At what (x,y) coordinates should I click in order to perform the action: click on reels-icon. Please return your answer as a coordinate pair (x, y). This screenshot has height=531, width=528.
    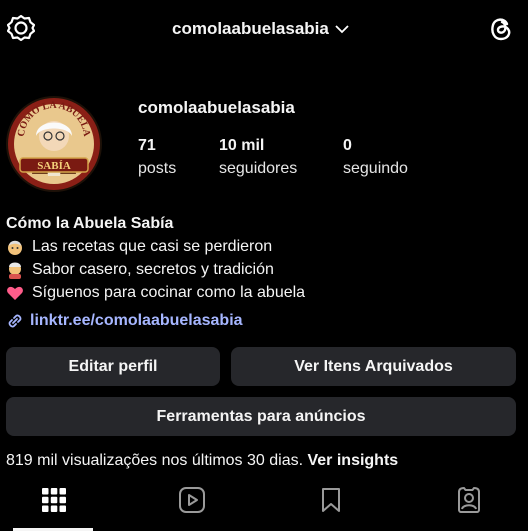
    Looking at the image, I should click on (192, 500).